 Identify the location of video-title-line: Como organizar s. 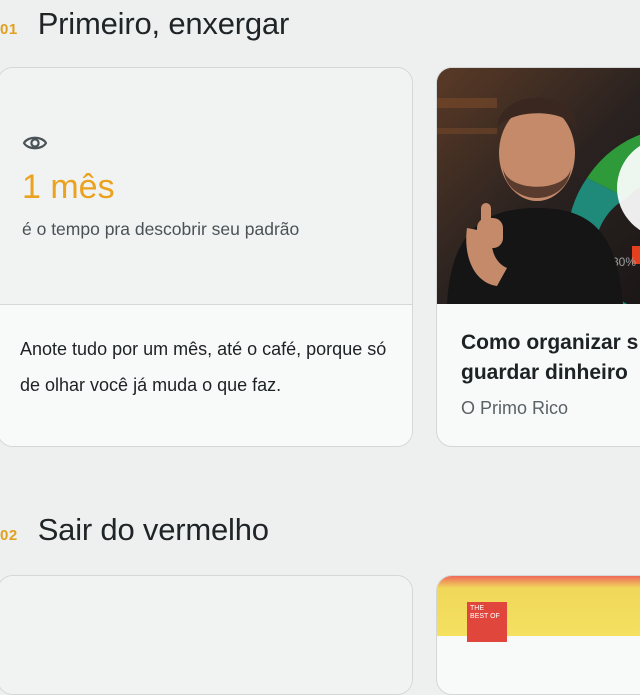
(550, 343).